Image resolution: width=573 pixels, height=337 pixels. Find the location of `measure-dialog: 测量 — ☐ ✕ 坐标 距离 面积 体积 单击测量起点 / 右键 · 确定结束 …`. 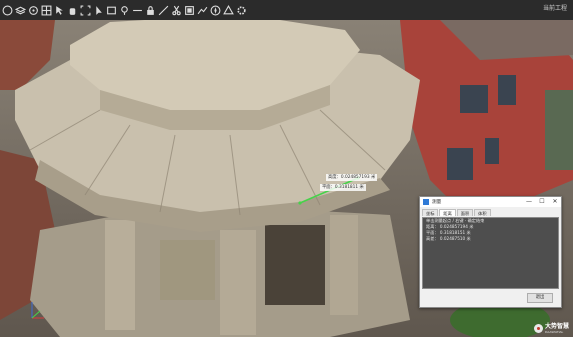

measure-dialog: 测量 — ☐ ✕ 坐标 距离 面积 体积 单击测量起点 / 右键 · 确定结束 … is located at coordinates (490, 252).